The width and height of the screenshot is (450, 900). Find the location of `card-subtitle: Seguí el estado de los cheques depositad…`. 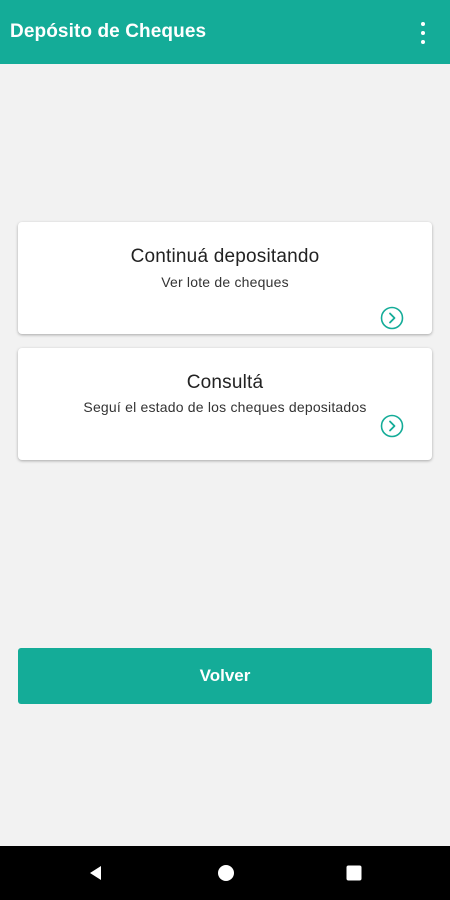

card-subtitle: Seguí el estado de los cheques depositad… is located at coordinates (225, 407).